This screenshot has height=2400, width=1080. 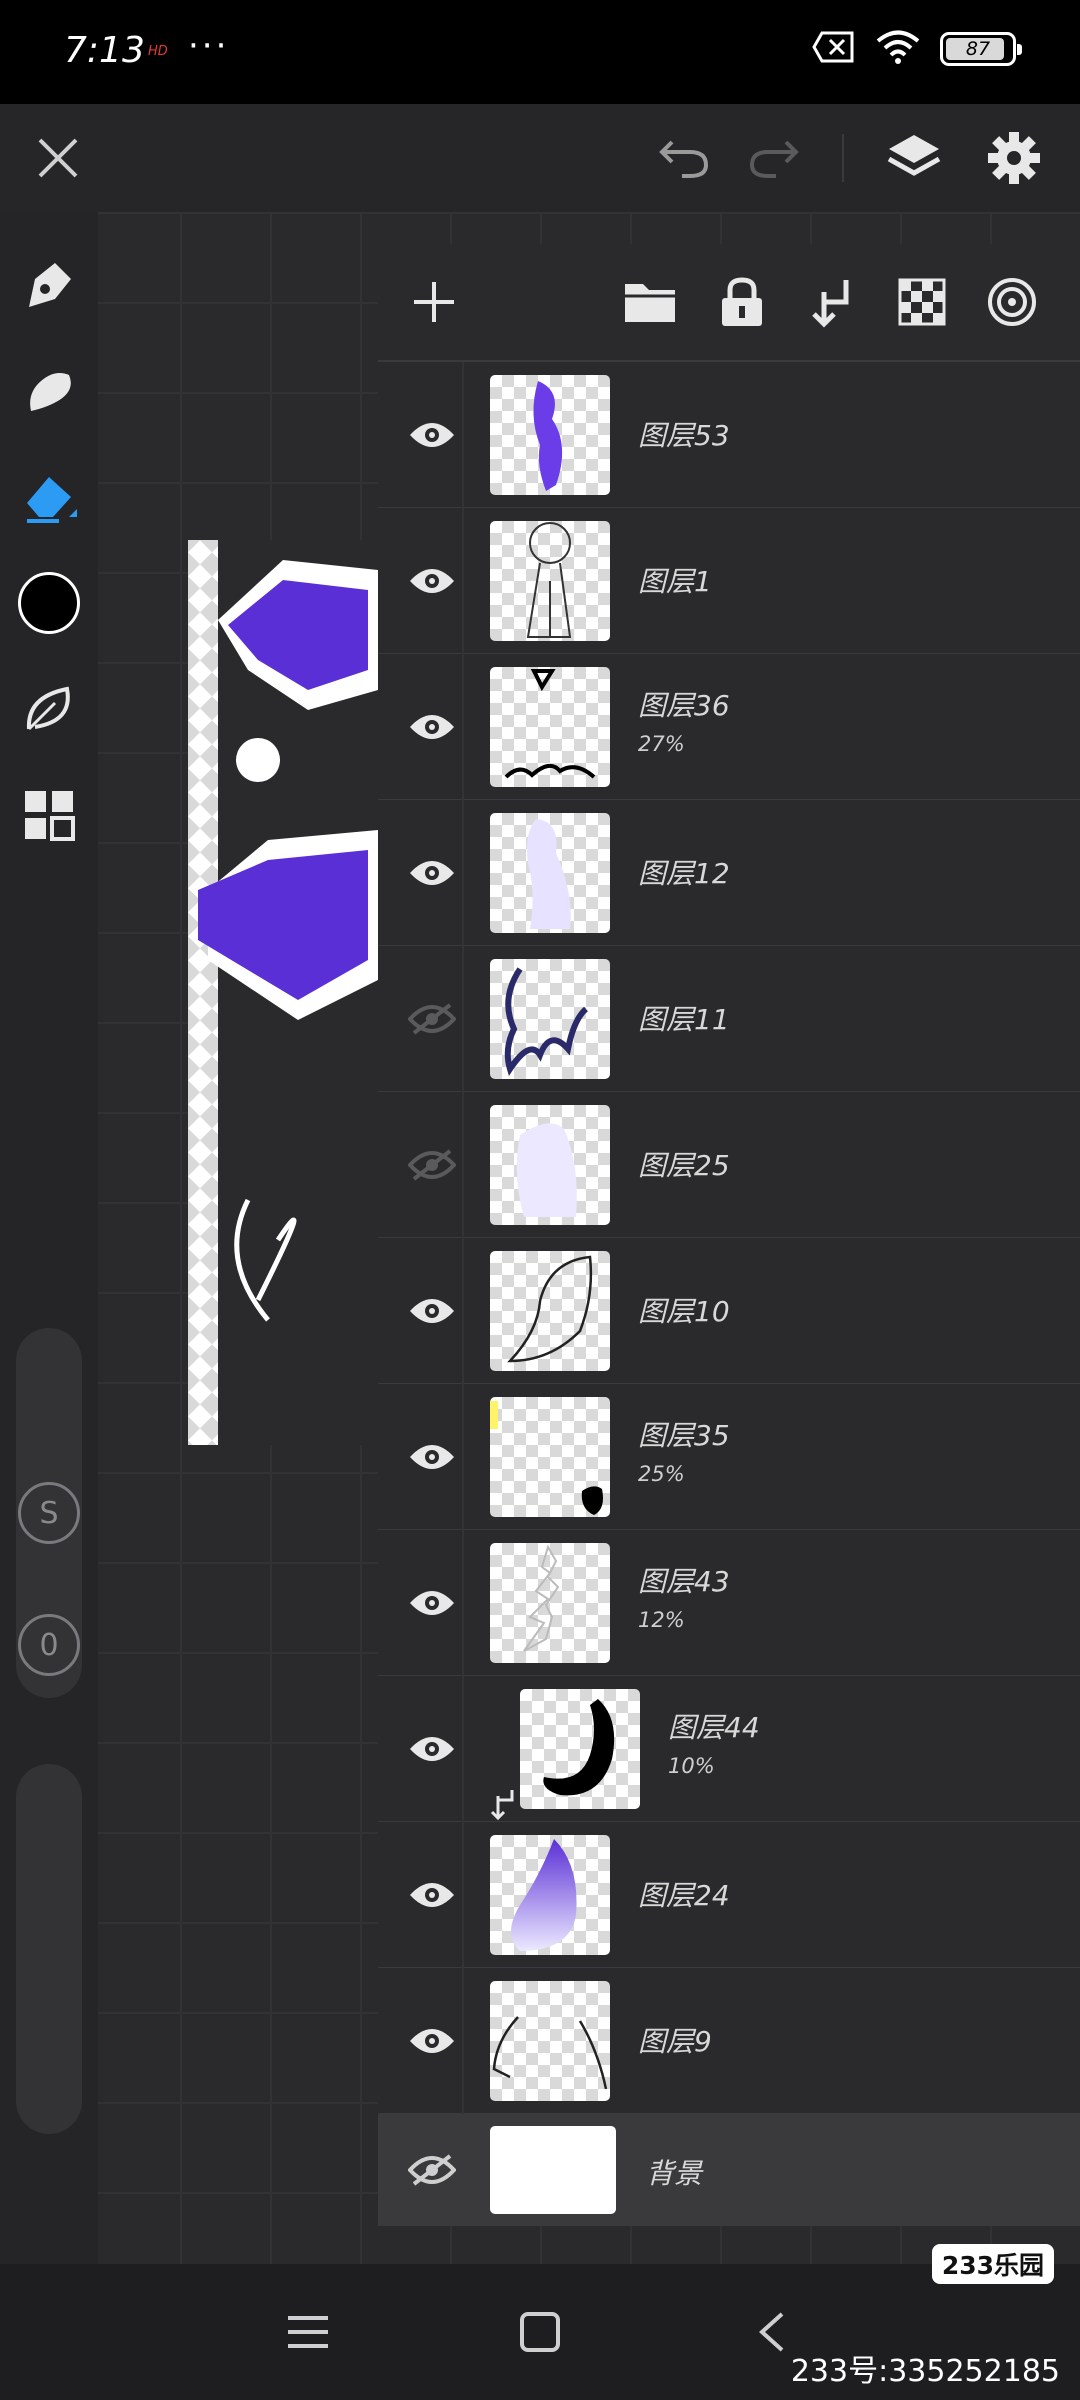 What do you see at coordinates (729, 581) in the screenshot?
I see `layer-row: 图层1` at bounding box center [729, 581].